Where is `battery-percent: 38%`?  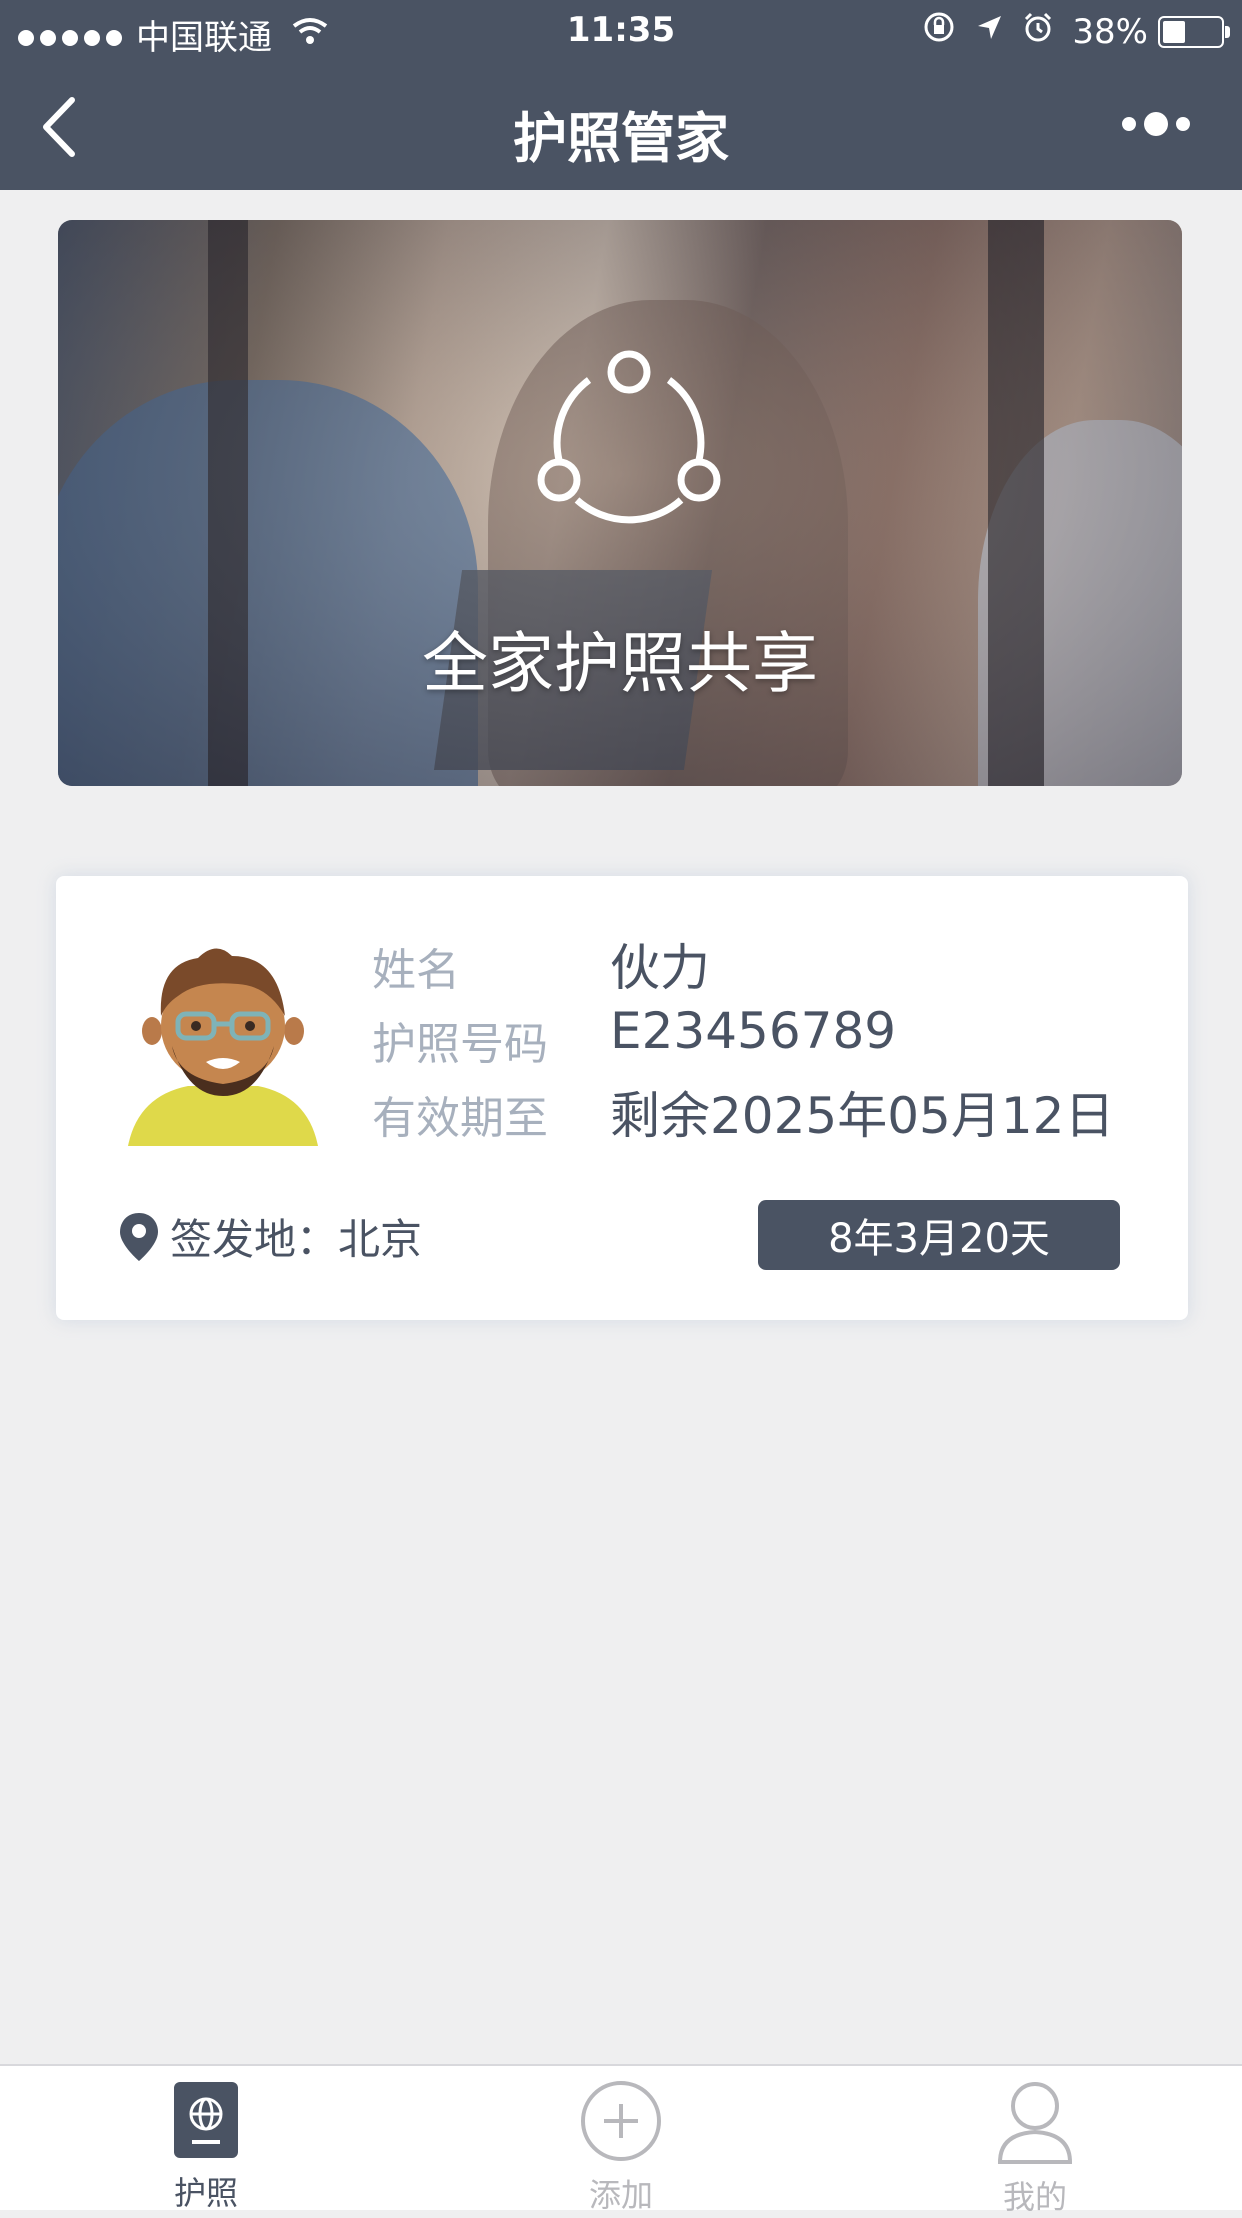
battery-percent: 38% is located at coordinates (1110, 31).